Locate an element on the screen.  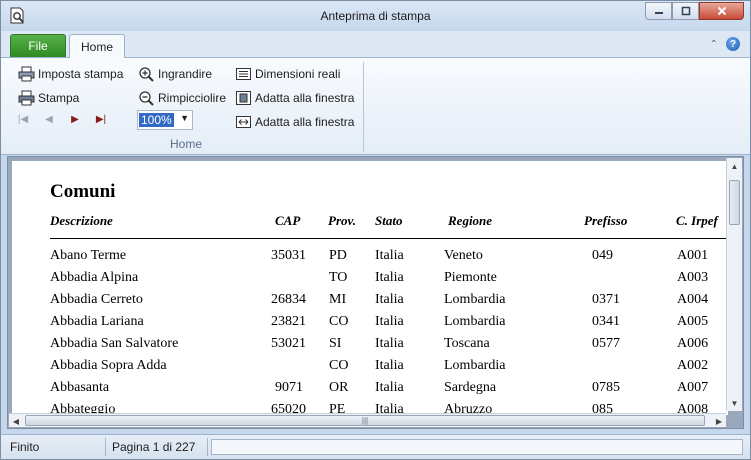
vertical-scrollbar: ▲ ▼ is located at coordinates (734, 284).